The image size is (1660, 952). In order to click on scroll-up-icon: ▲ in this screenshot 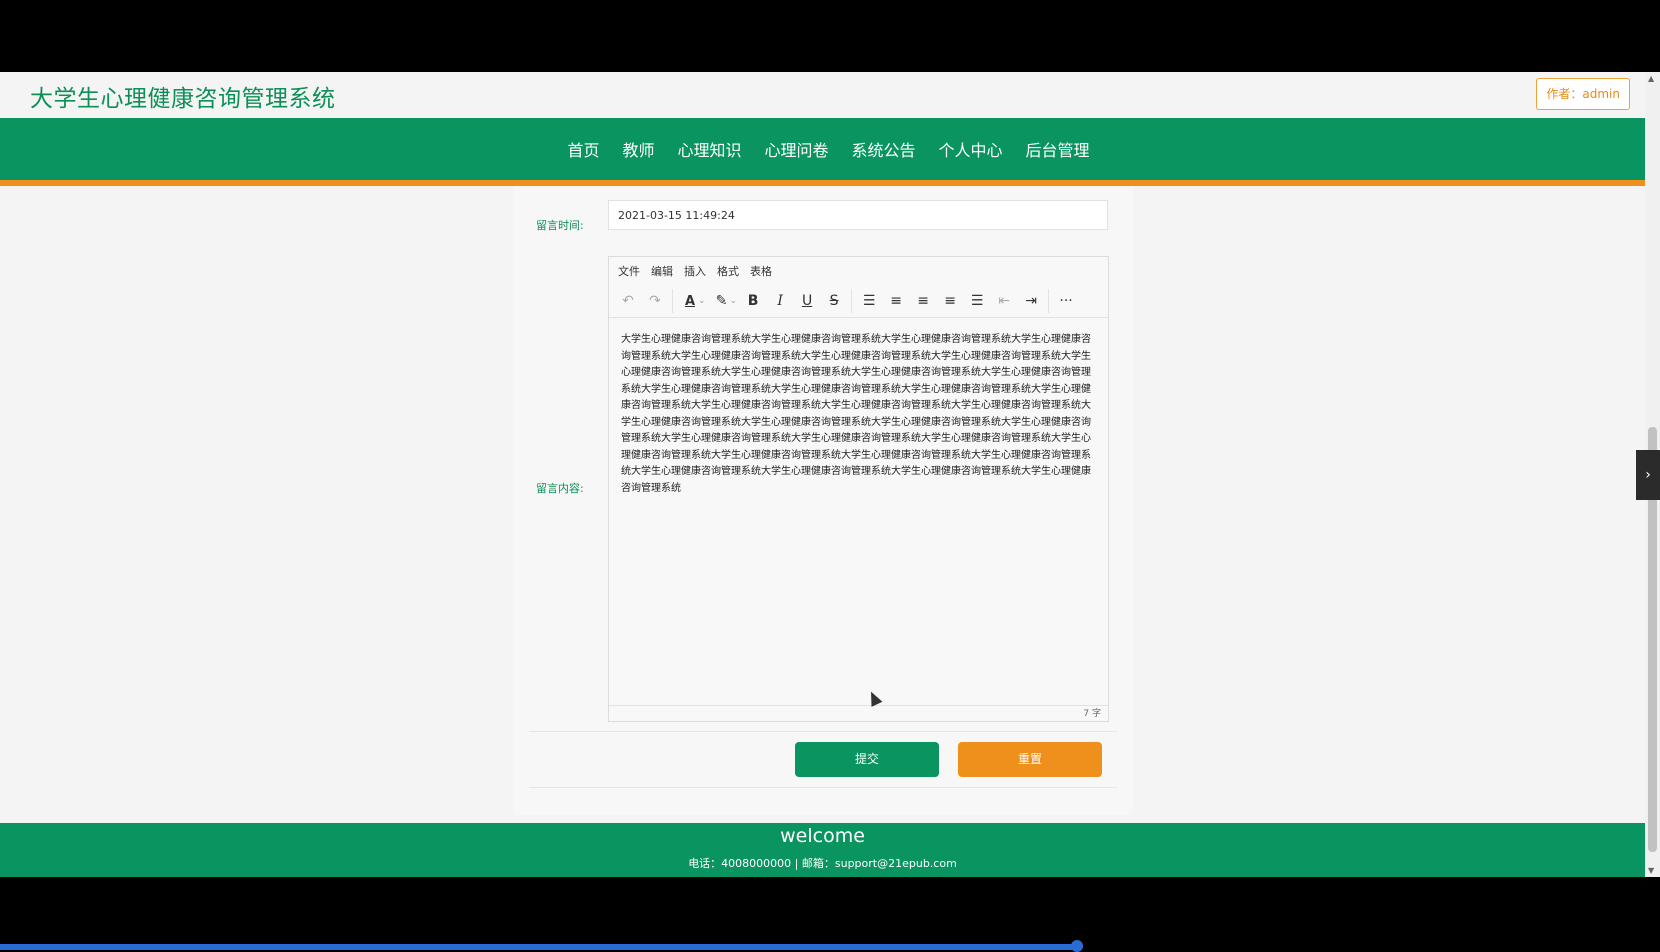, I will do `click(1651, 78)`.